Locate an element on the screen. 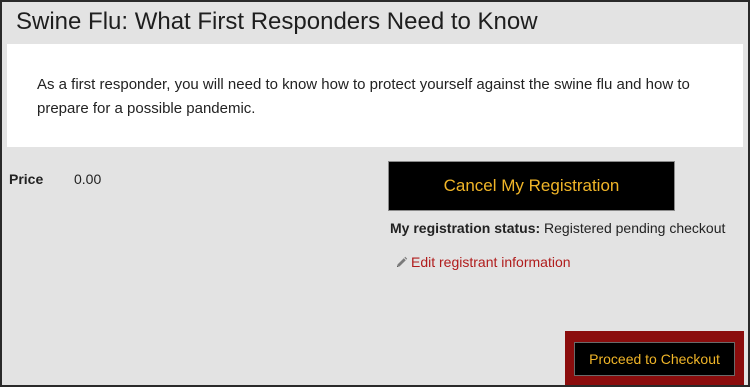 This screenshot has height=387, width=750. price-value: 0.00 is located at coordinates (88, 179).